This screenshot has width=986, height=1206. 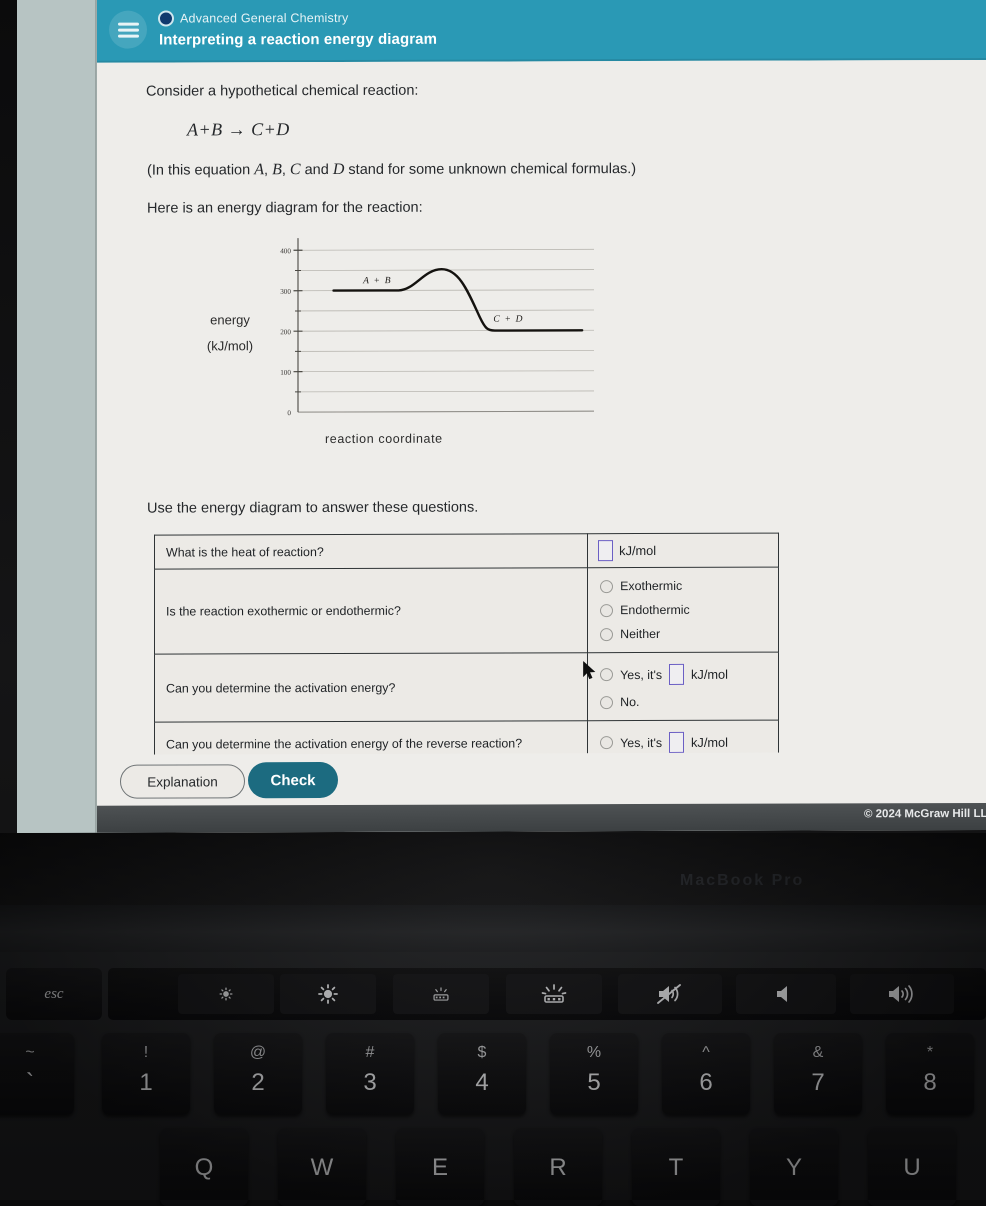 I want to click on note-sep2: ,, so click(x=286, y=170).